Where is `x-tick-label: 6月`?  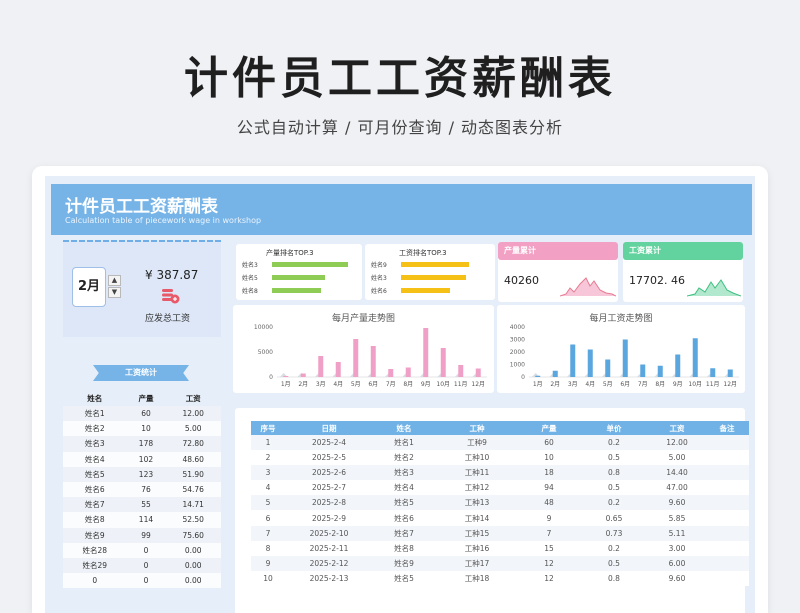 x-tick-label: 6月 is located at coordinates (373, 384).